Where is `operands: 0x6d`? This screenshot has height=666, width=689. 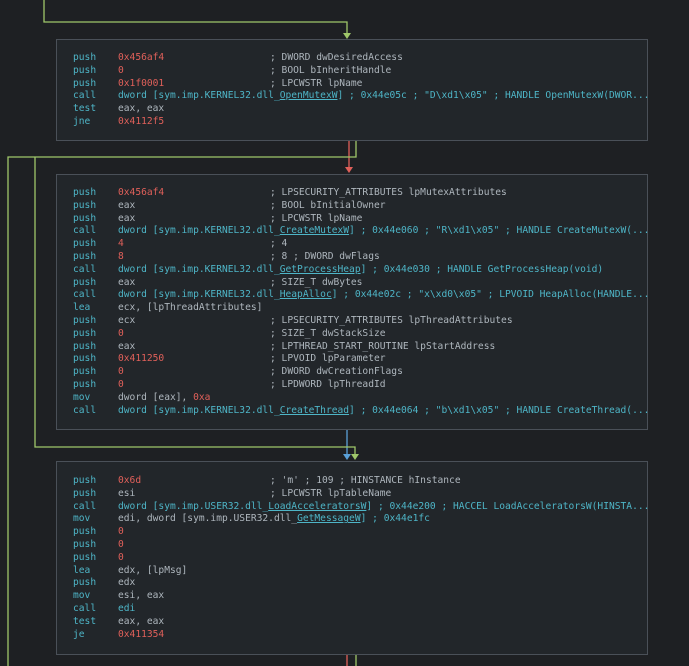
operands: 0x6d is located at coordinates (129, 481).